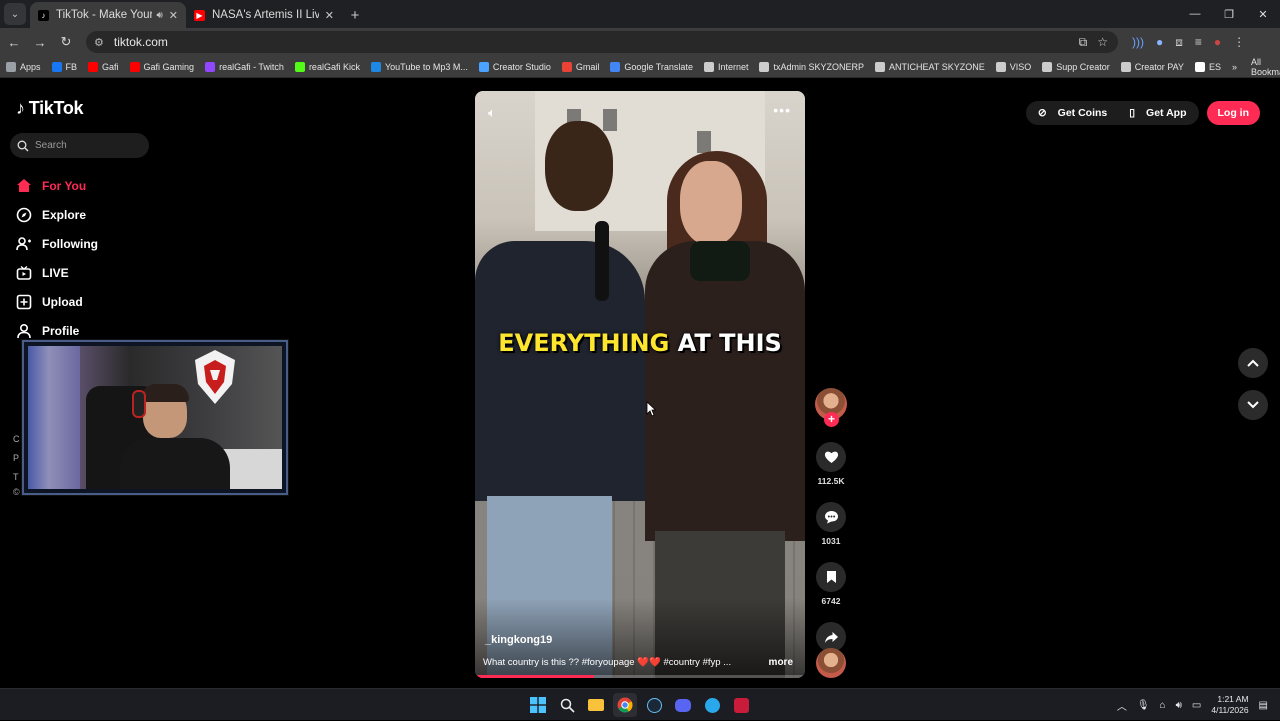  I want to click on partial-text: T, so click(16, 477).